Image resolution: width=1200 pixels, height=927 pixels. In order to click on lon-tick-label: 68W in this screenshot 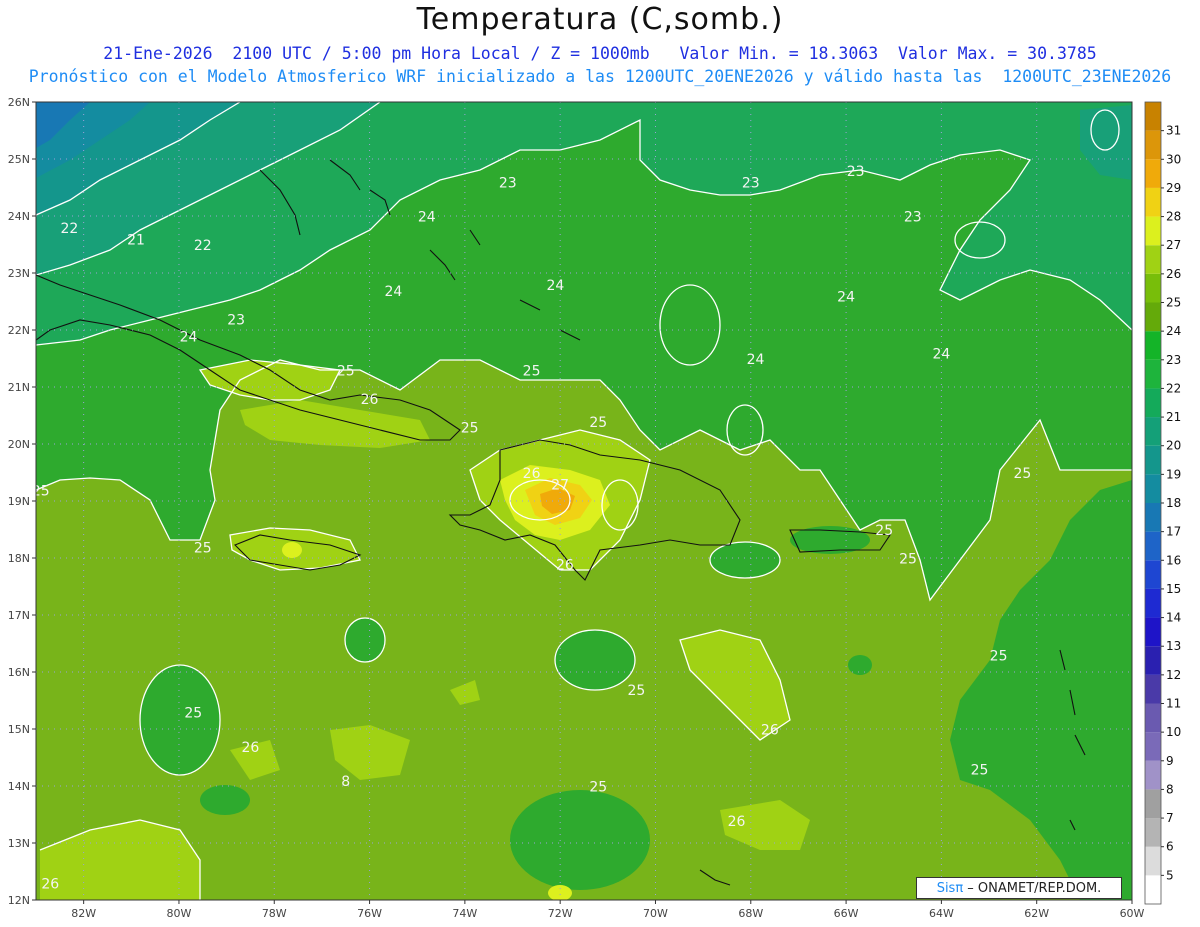, I will do `click(750, 913)`.